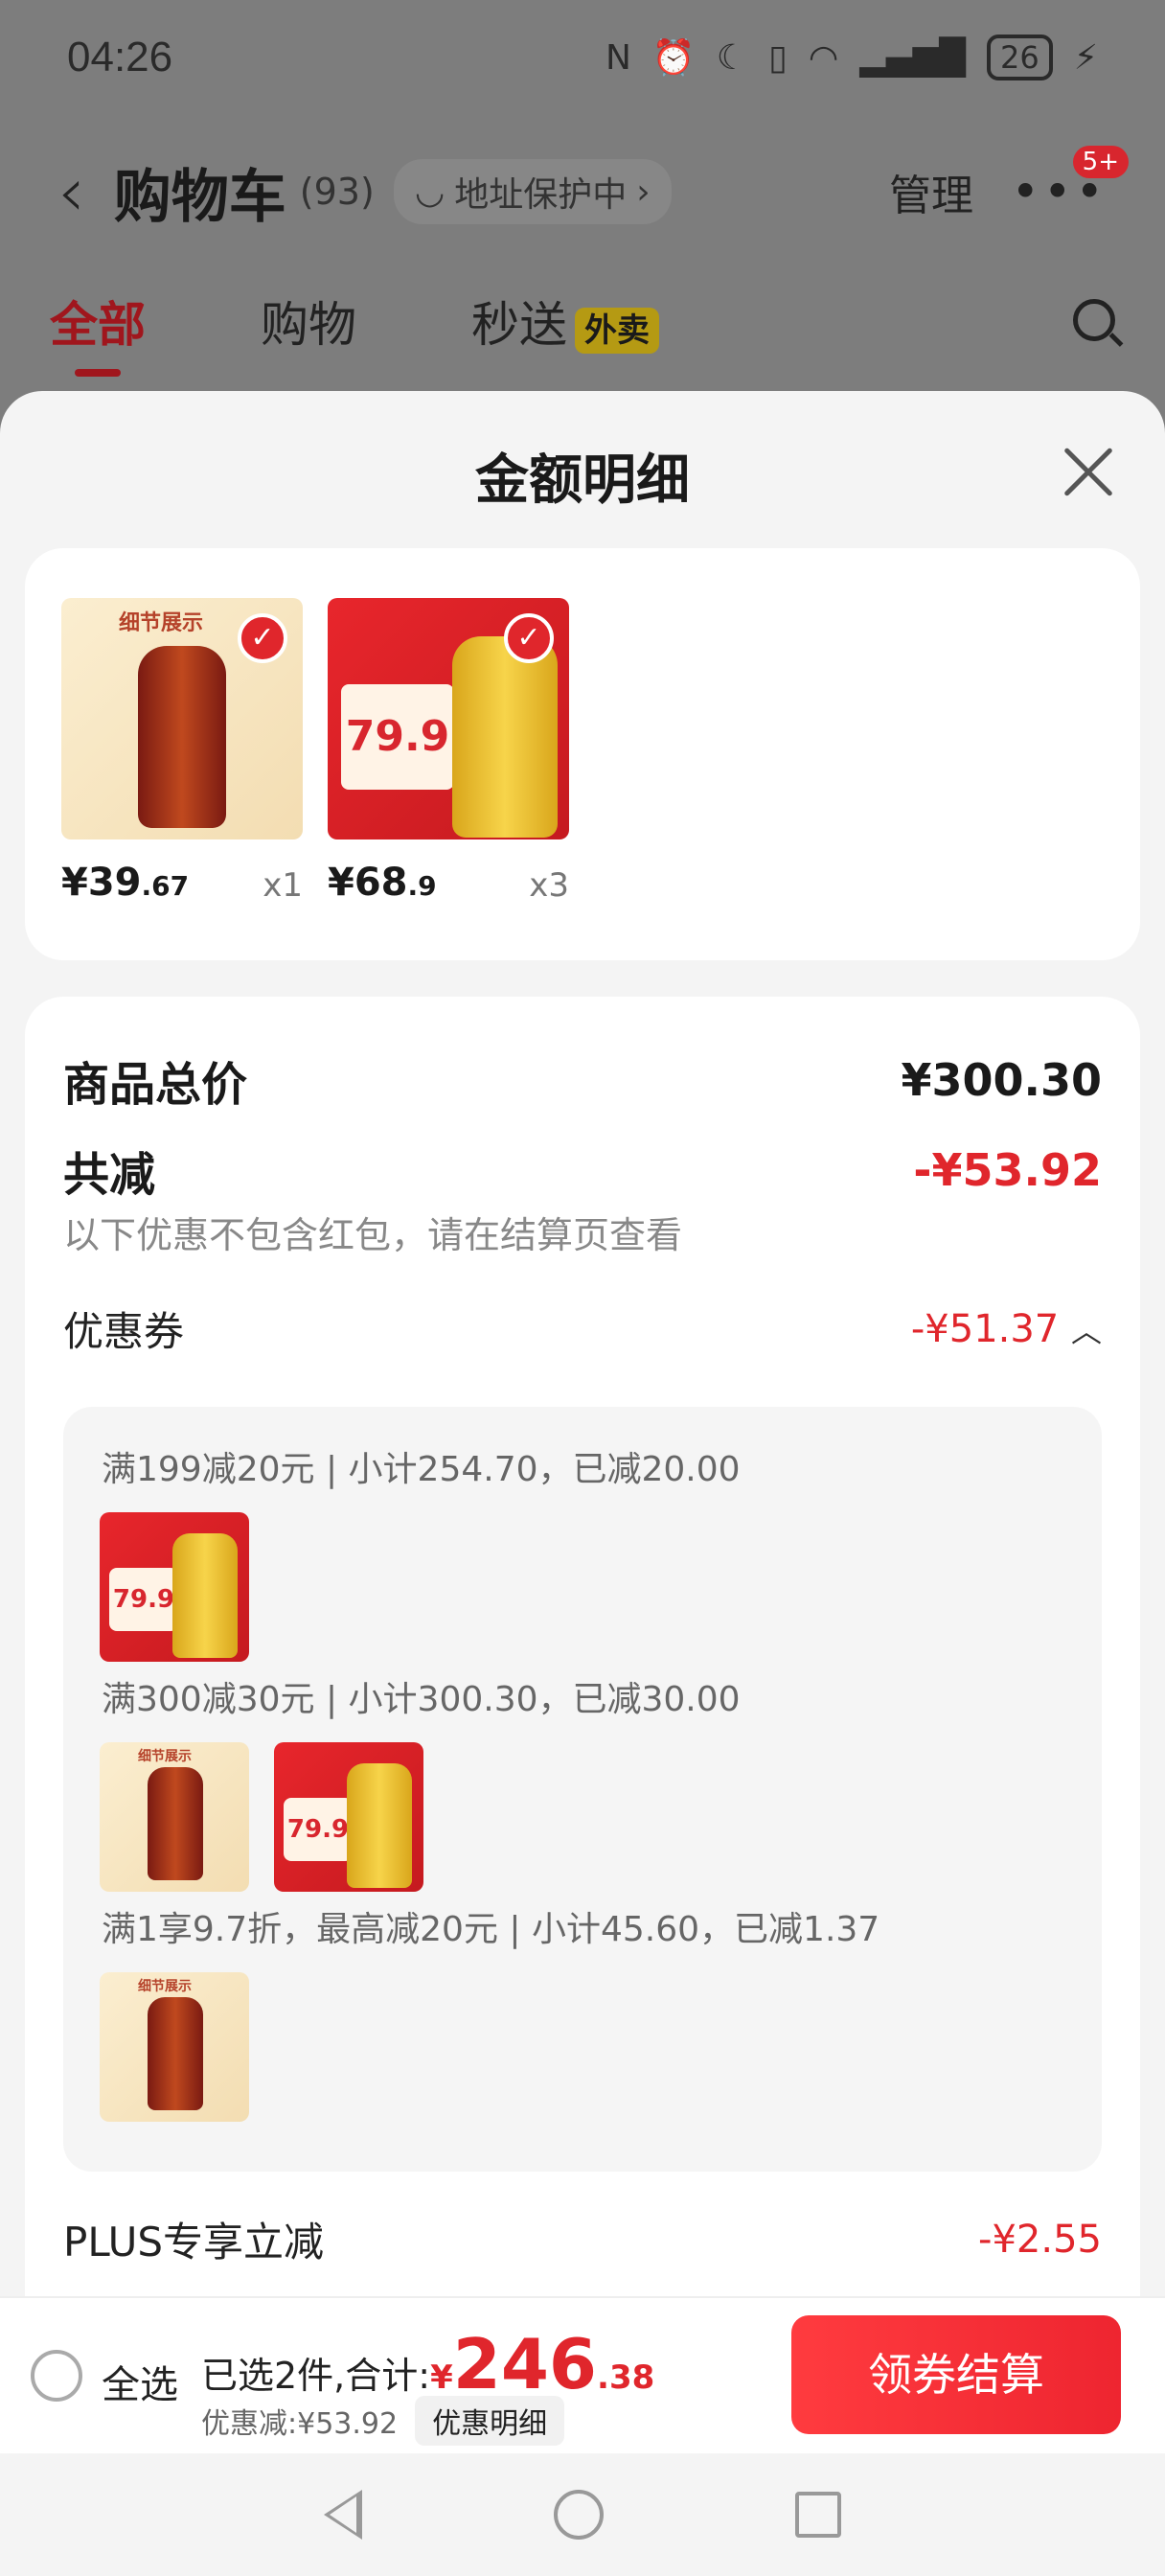  I want to click on alarm-icon: ⏰, so click(674, 58).